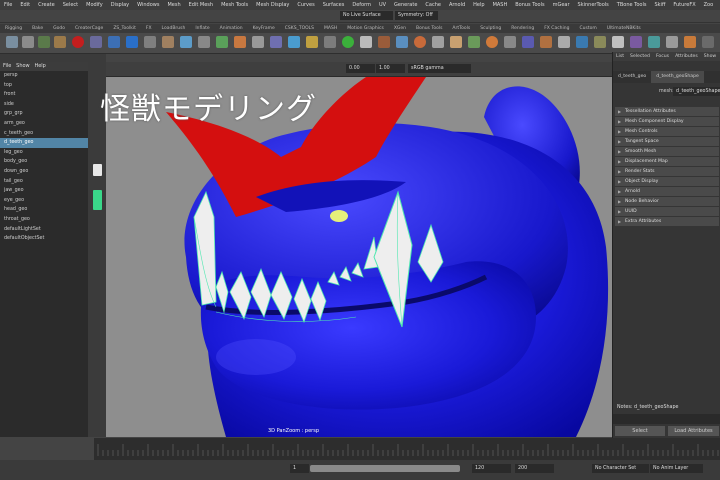 This screenshot has width=720, height=480. I want to click on outliner-item: grp_grp, so click(44, 114).